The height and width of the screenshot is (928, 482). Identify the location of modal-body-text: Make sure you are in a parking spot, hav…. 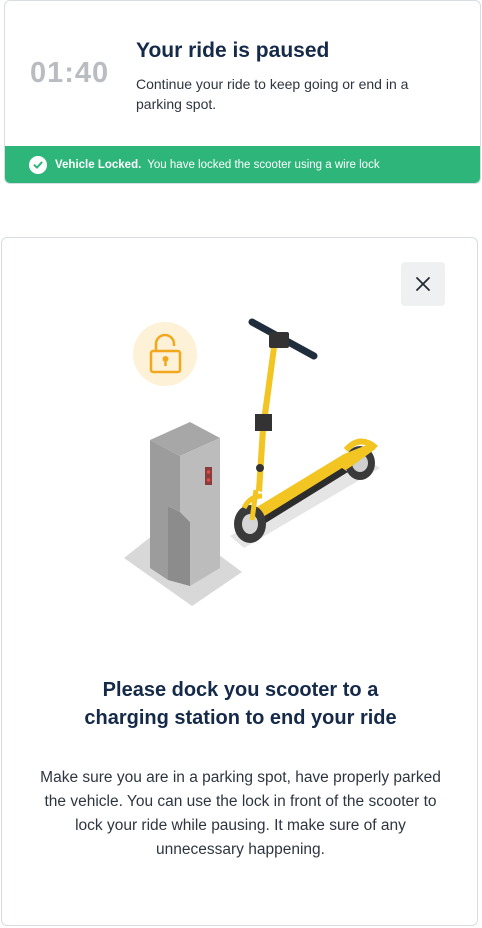
(240, 813).